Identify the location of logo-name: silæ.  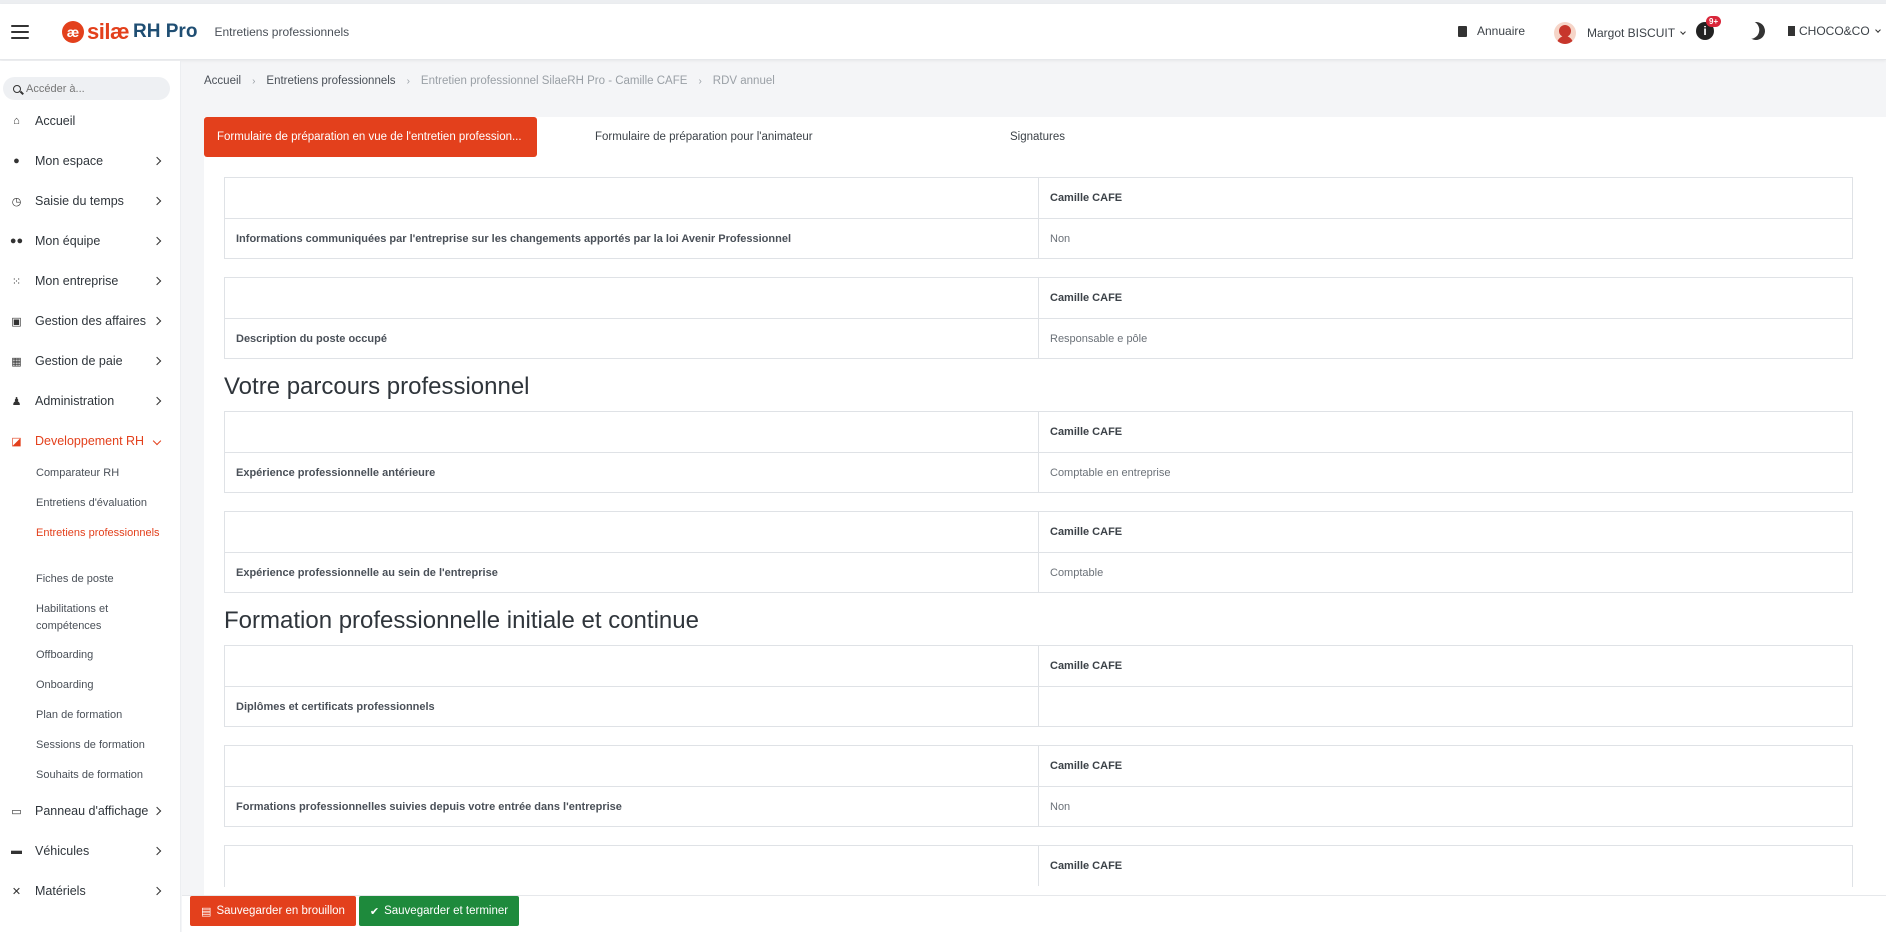
(108, 31).